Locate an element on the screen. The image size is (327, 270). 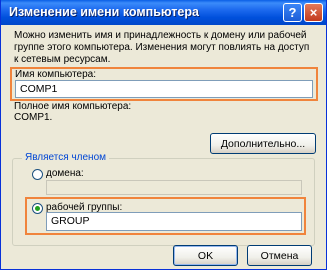
close-button: × is located at coordinates (313, 12).